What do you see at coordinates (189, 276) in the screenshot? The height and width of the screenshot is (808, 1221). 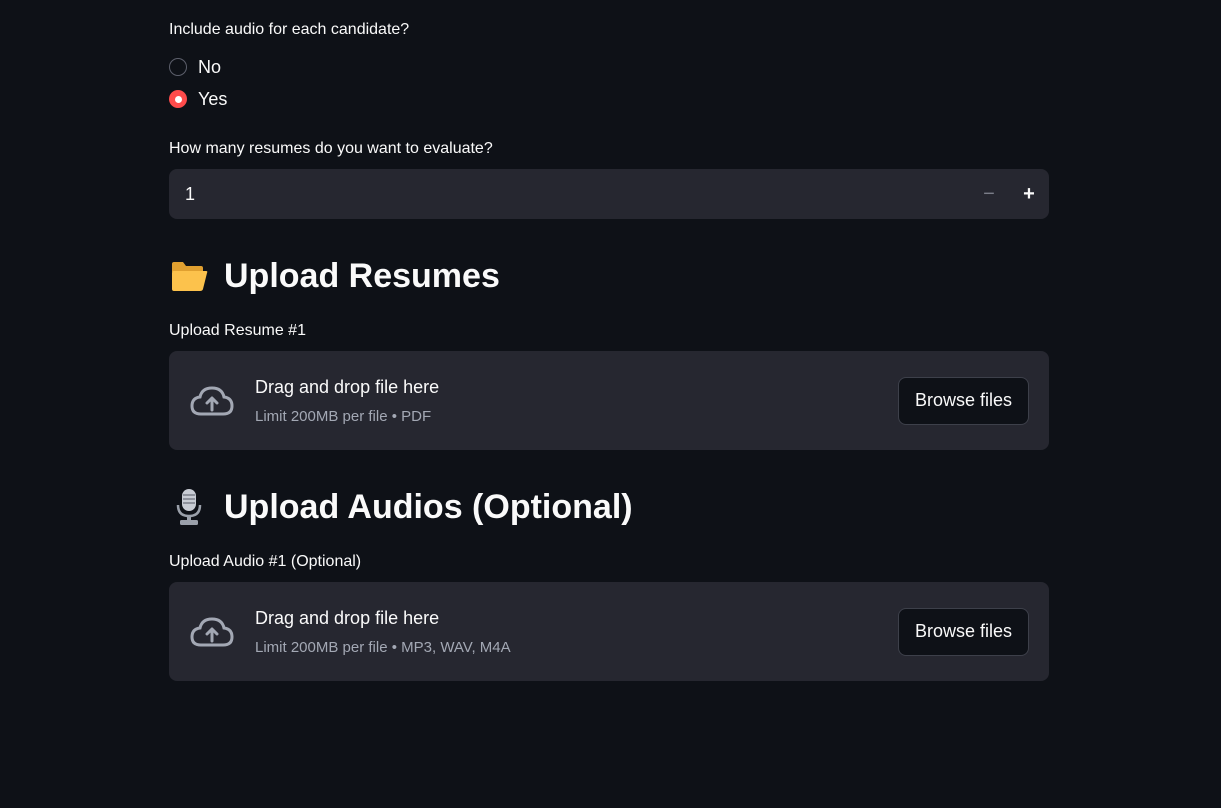 I see `open-folder-icon` at bounding box center [189, 276].